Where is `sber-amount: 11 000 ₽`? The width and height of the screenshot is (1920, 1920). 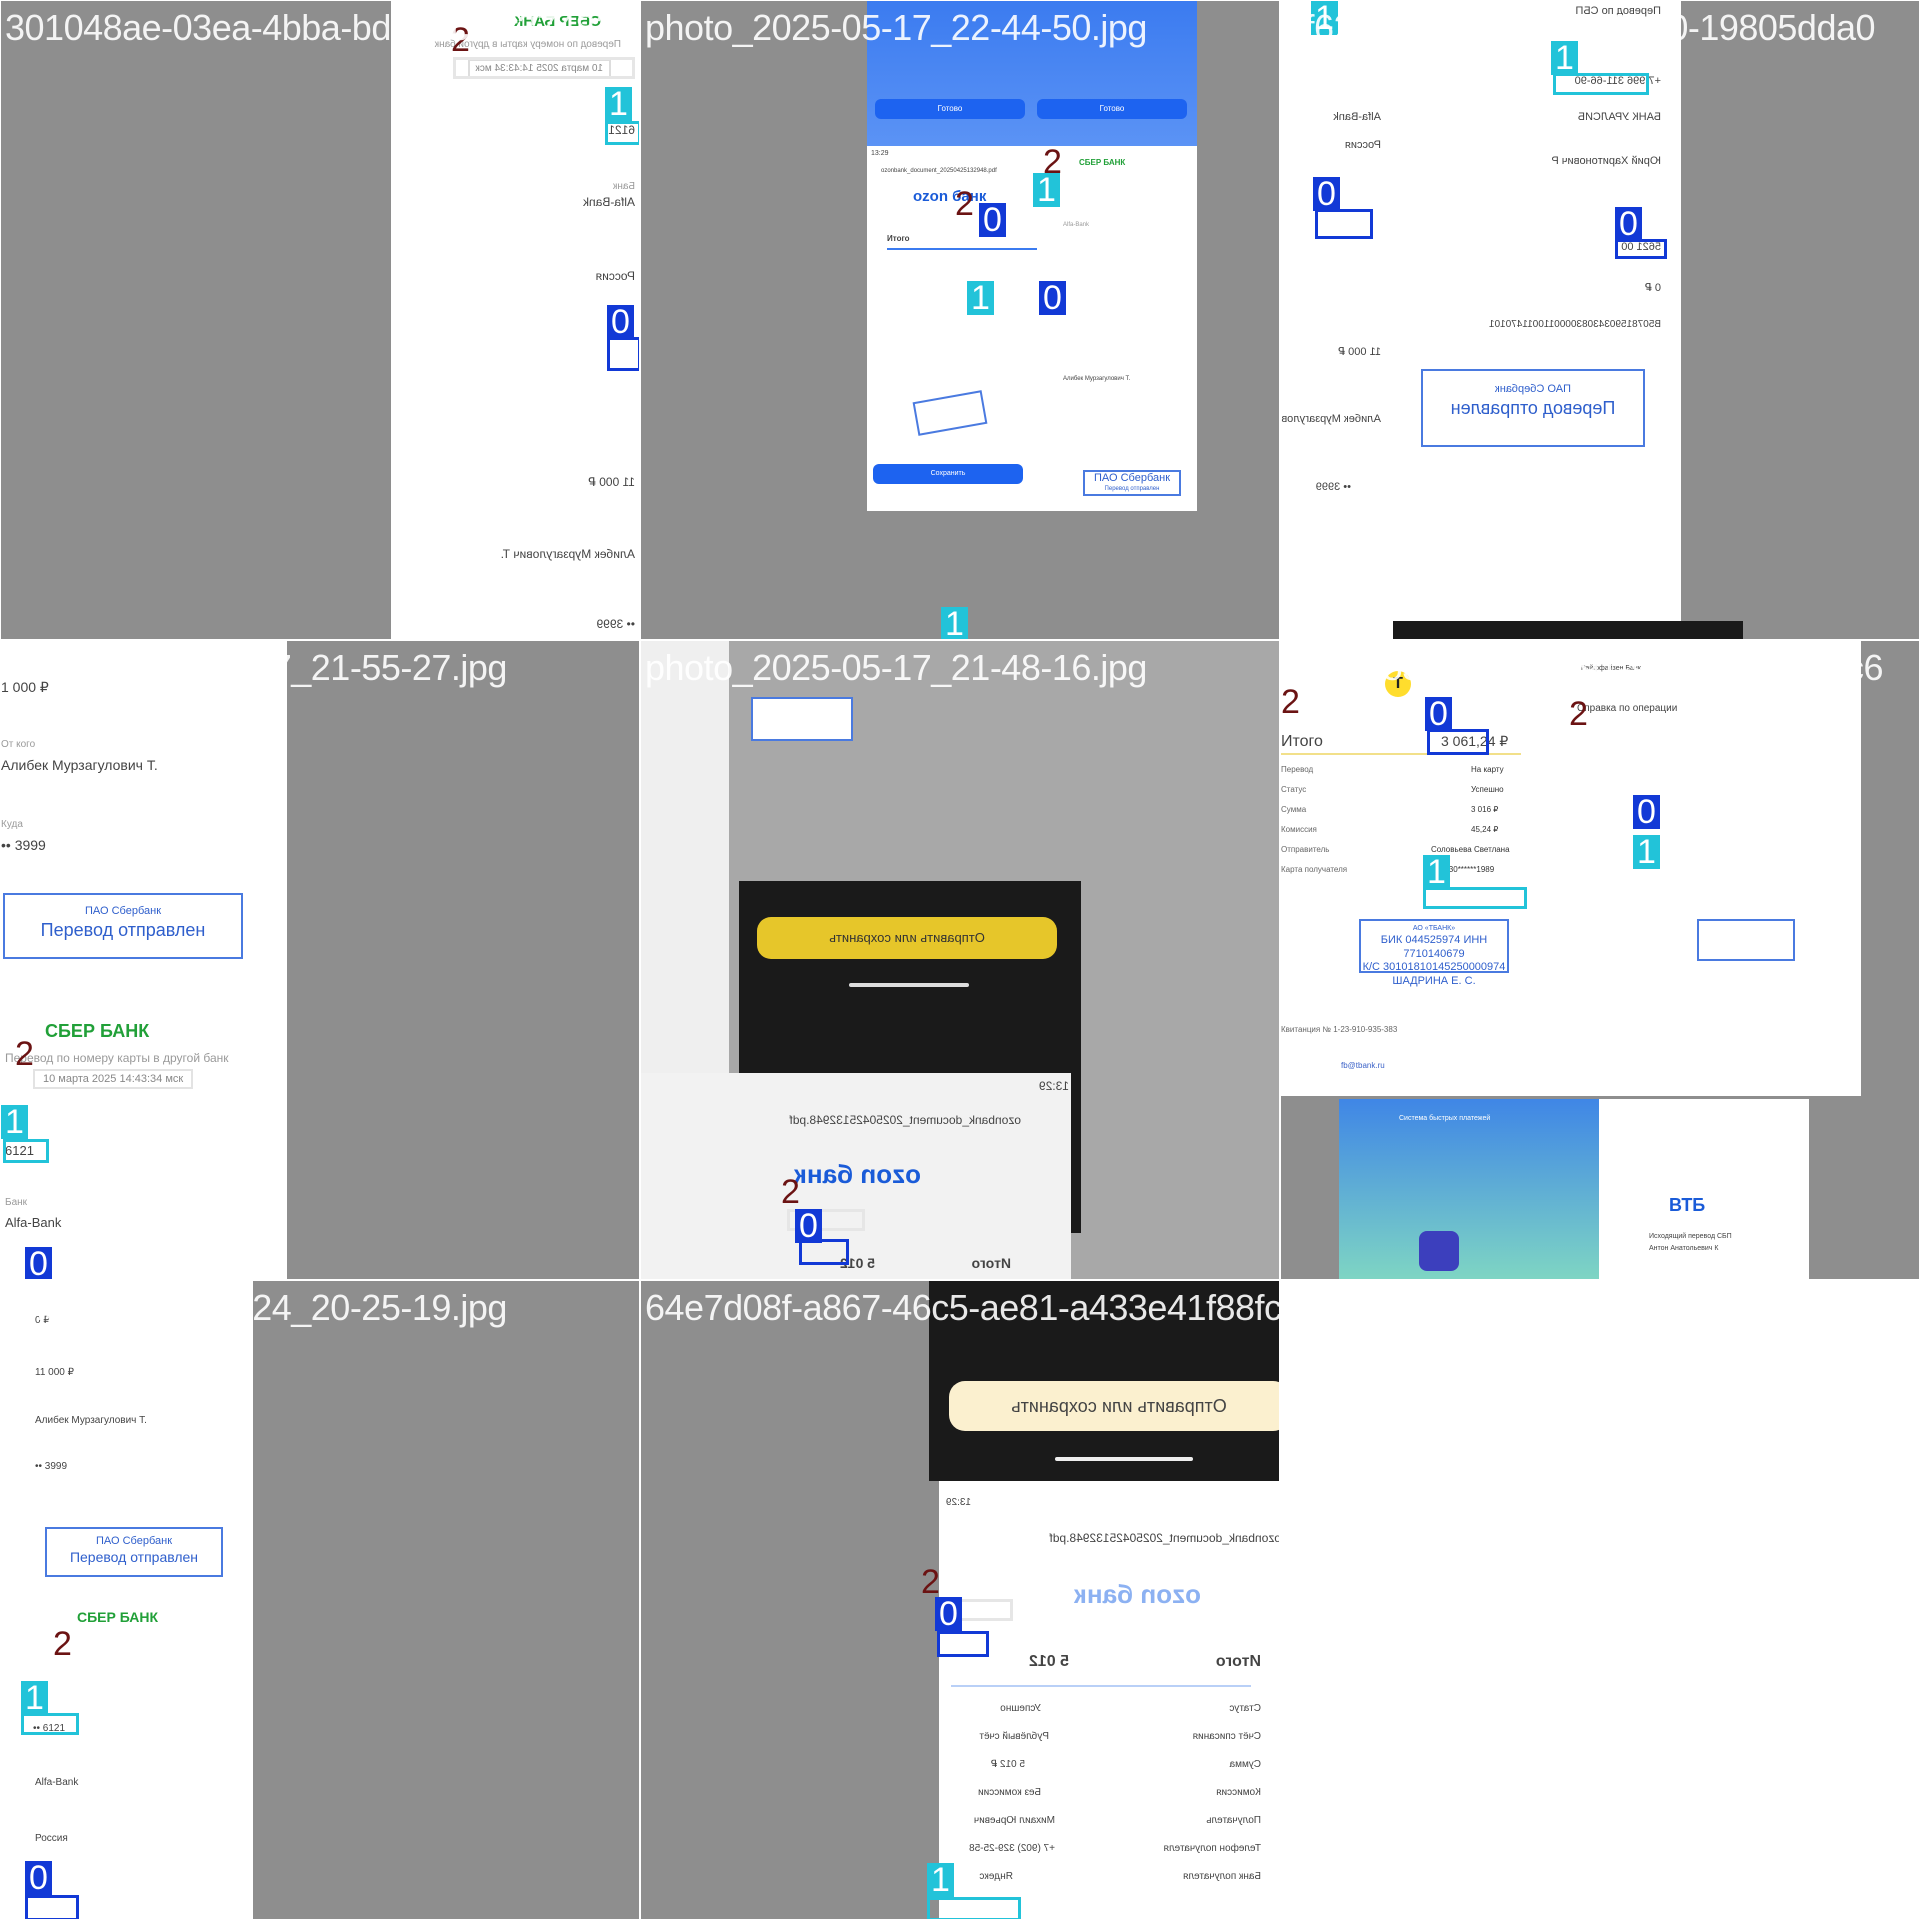
sber-amount: 11 000 ₽ is located at coordinates (54, 1372).